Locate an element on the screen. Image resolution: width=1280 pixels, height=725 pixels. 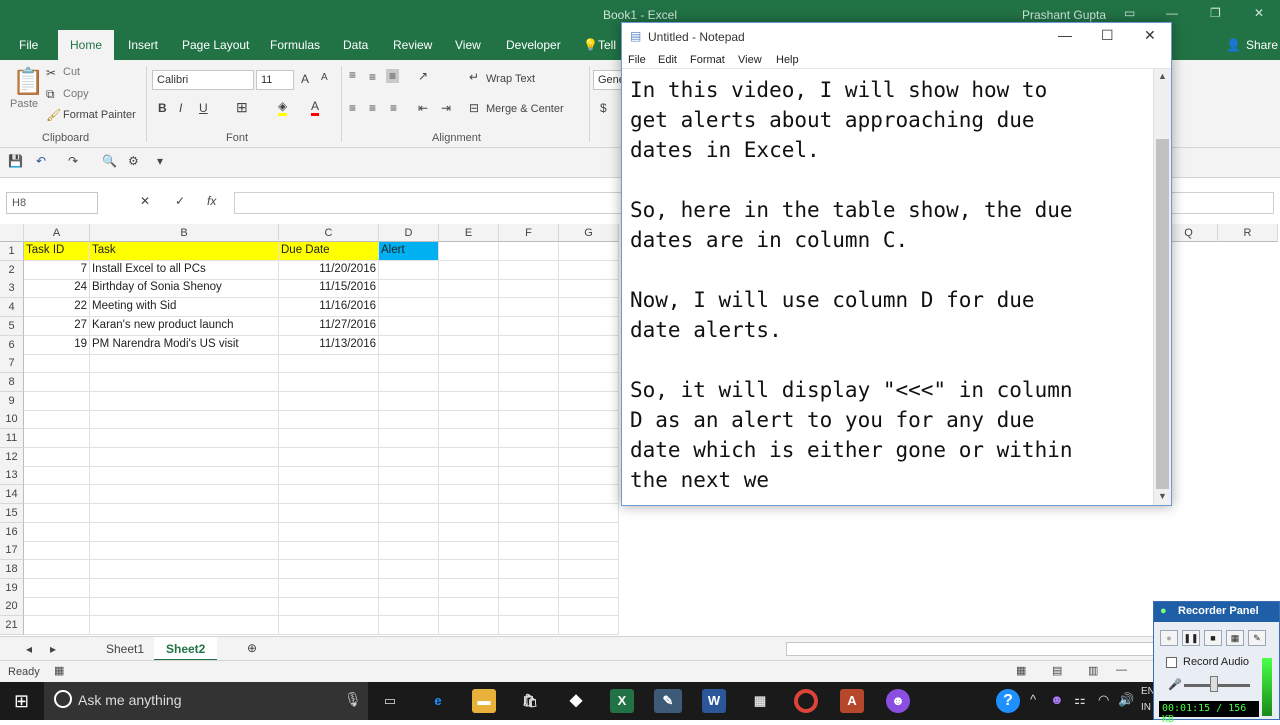
word-icon: W is located at coordinates (714, 701).